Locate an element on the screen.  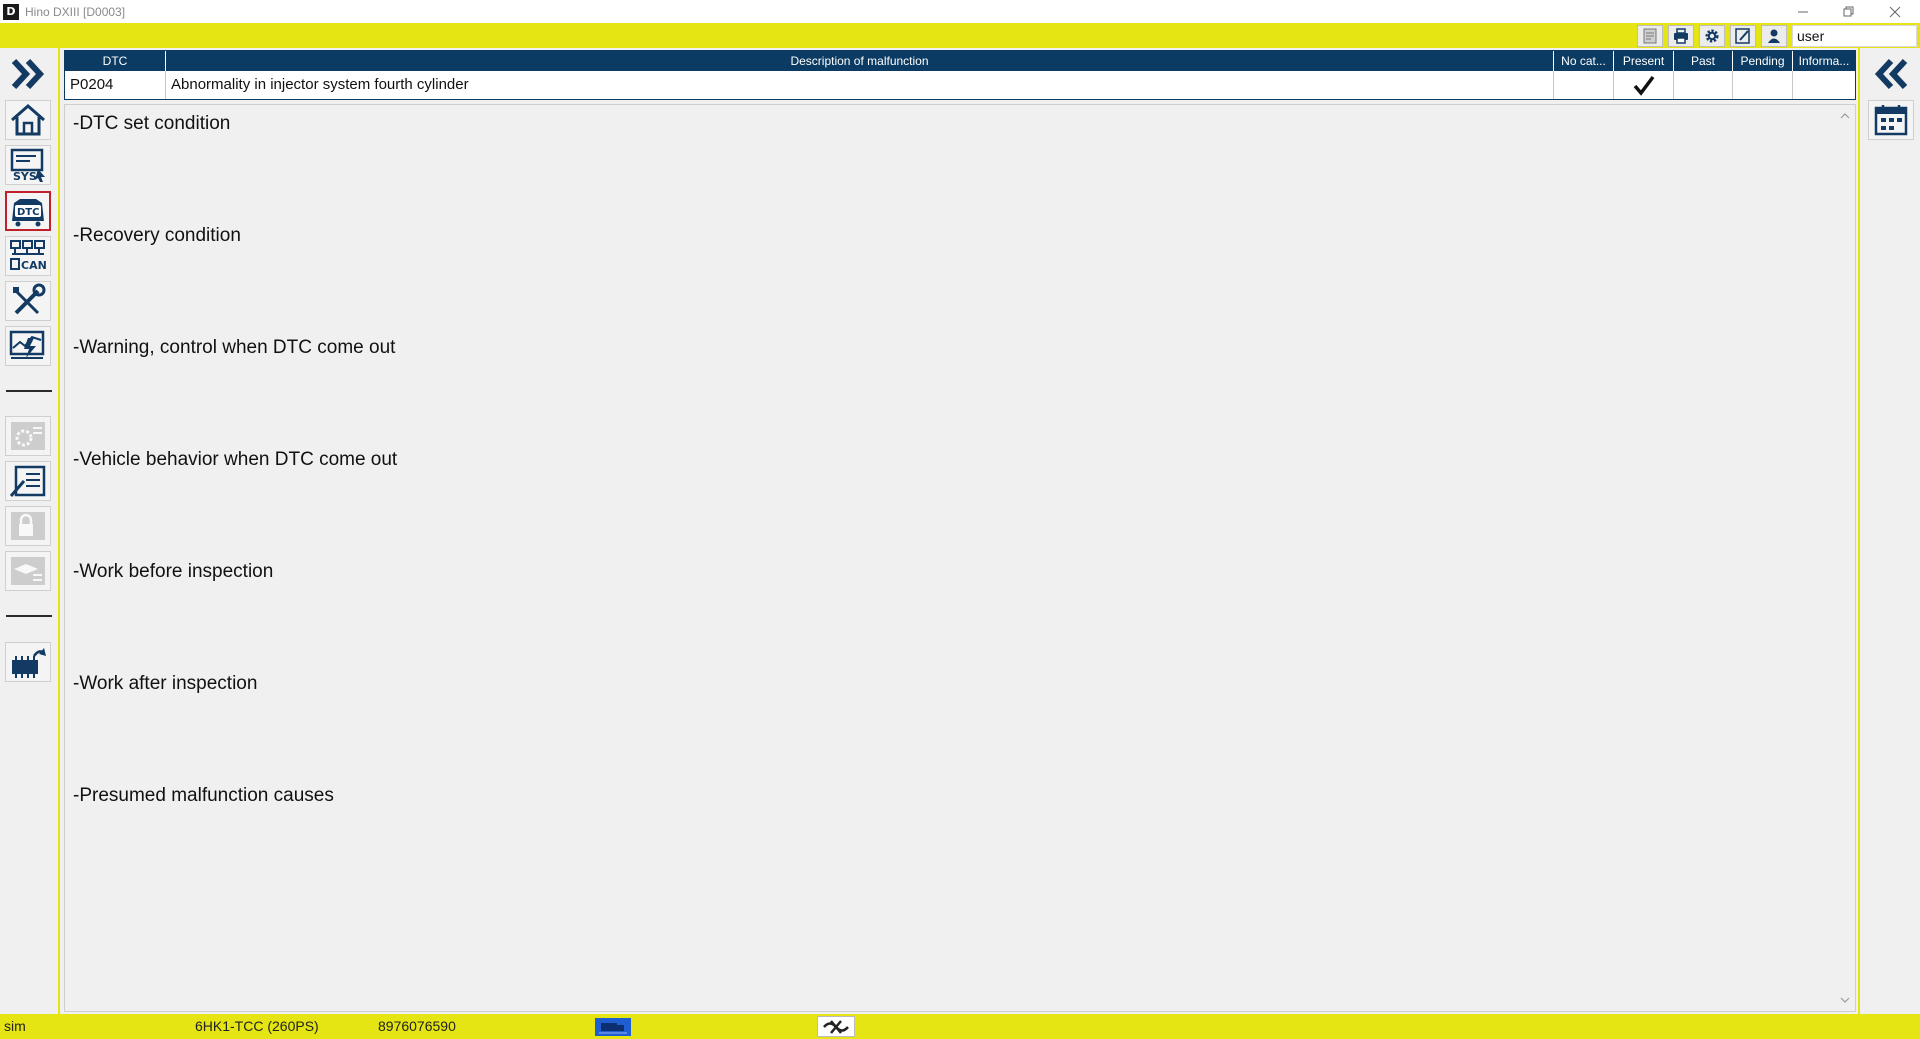
disconnect-status is located at coordinates (836, 1026).